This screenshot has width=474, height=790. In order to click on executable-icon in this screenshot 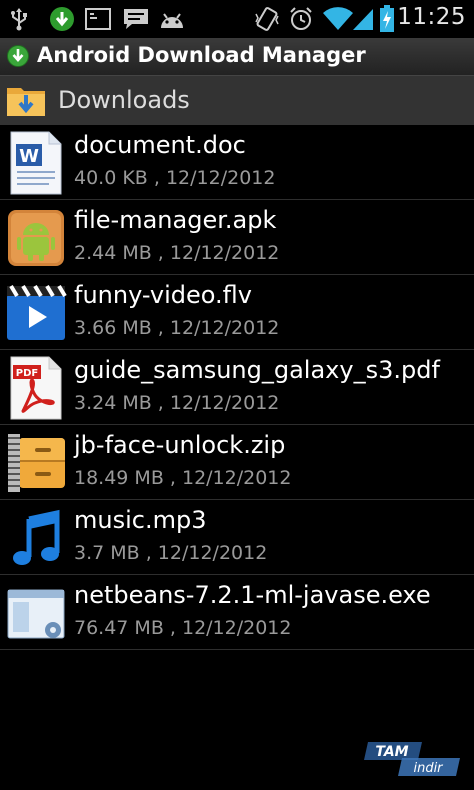, I will do `click(36, 613)`.